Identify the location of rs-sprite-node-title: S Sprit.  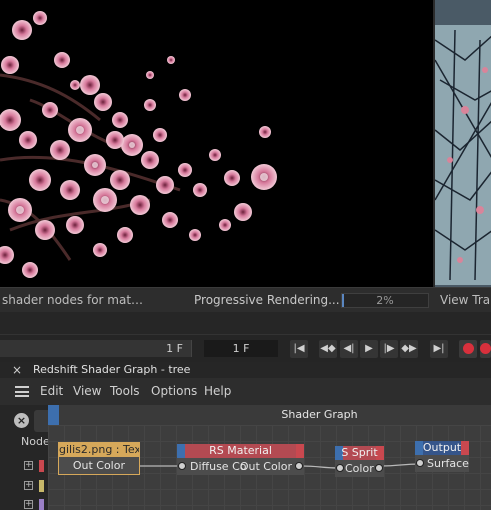
(359, 453).